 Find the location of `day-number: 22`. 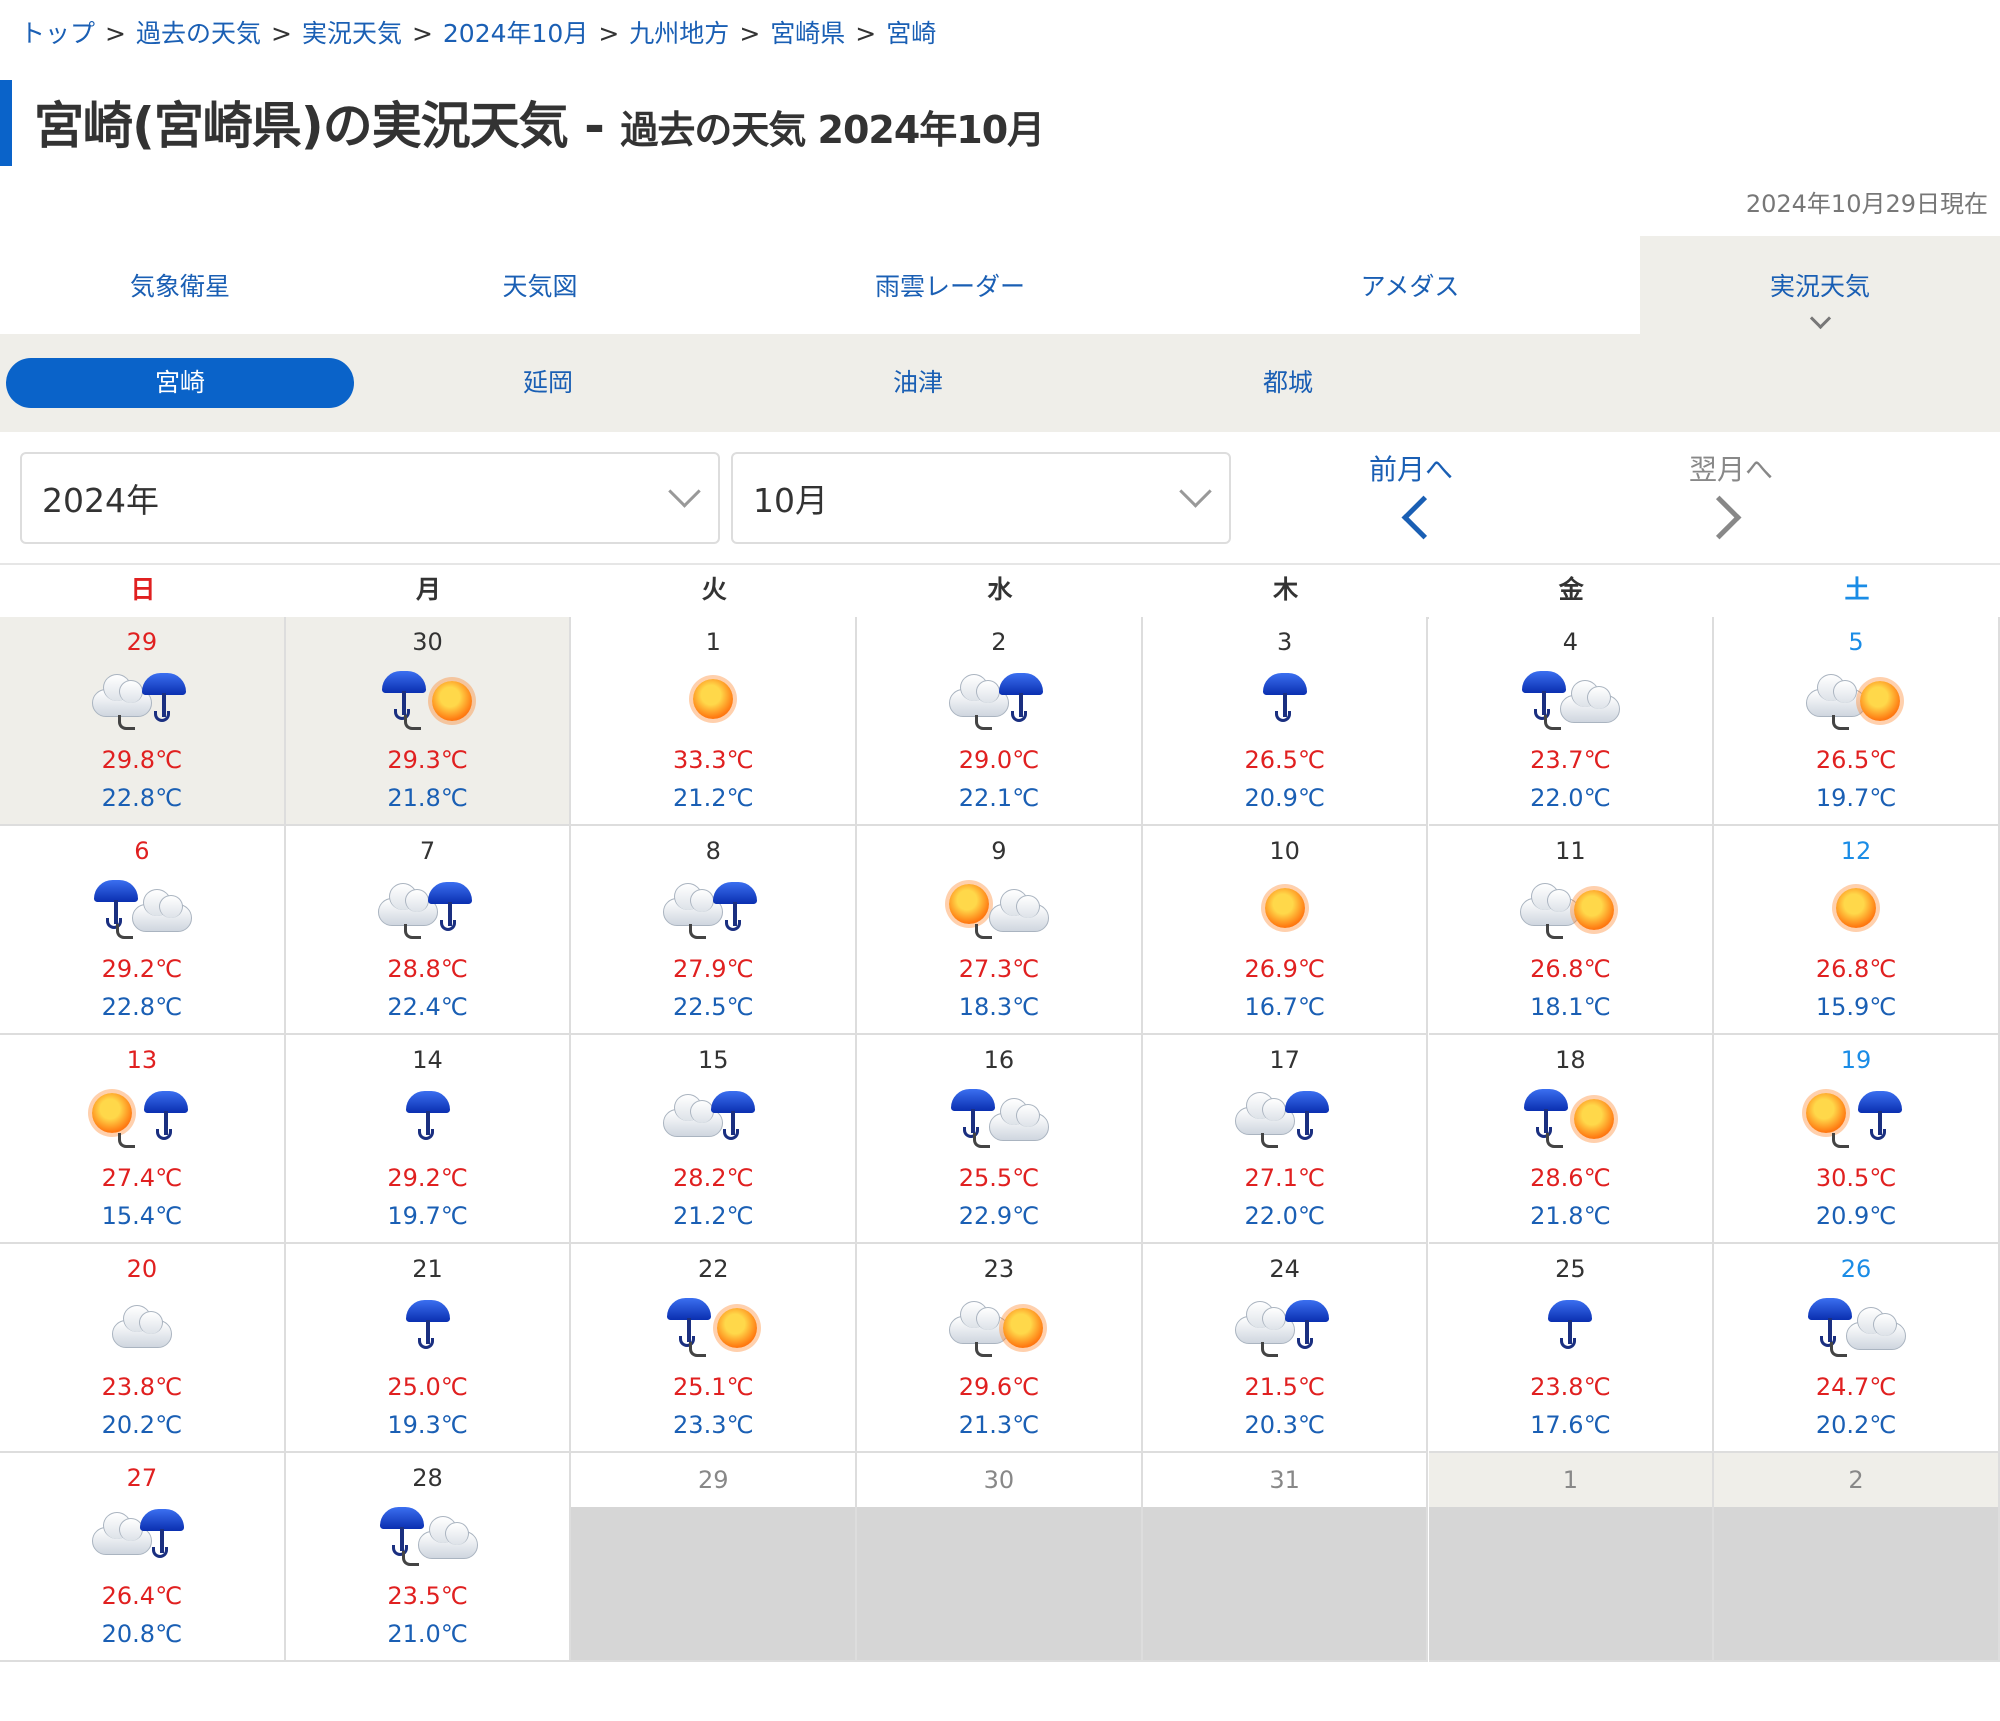

day-number: 22 is located at coordinates (713, 1269).